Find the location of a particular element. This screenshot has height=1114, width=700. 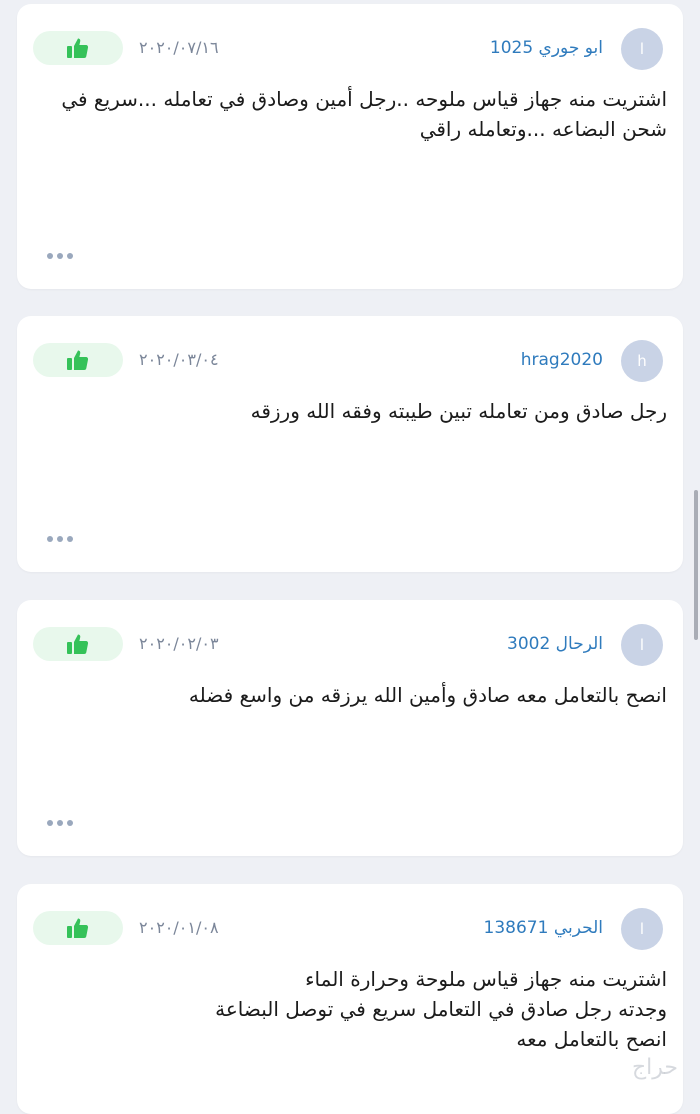

review-line: شحن البضاعه ...وتعامله راقي is located at coordinates (543, 129).